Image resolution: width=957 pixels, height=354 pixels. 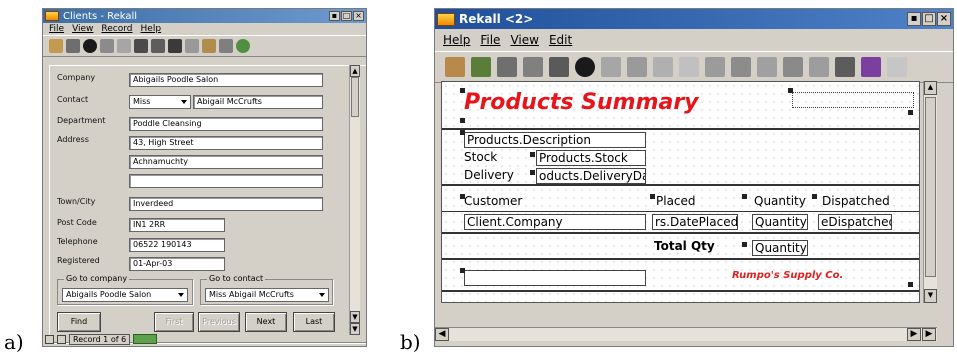 I want to click on date-placed-field: rs.DatePlaced, so click(x=695, y=222).